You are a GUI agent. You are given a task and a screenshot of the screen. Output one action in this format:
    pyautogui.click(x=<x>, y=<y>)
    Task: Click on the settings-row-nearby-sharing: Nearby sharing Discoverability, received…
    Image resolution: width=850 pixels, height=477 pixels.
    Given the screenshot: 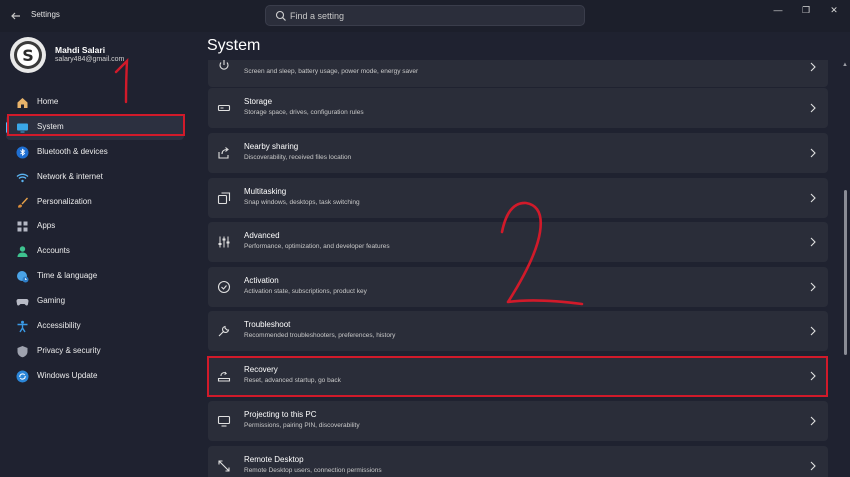 What is the action you would take?
    pyautogui.click(x=518, y=152)
    